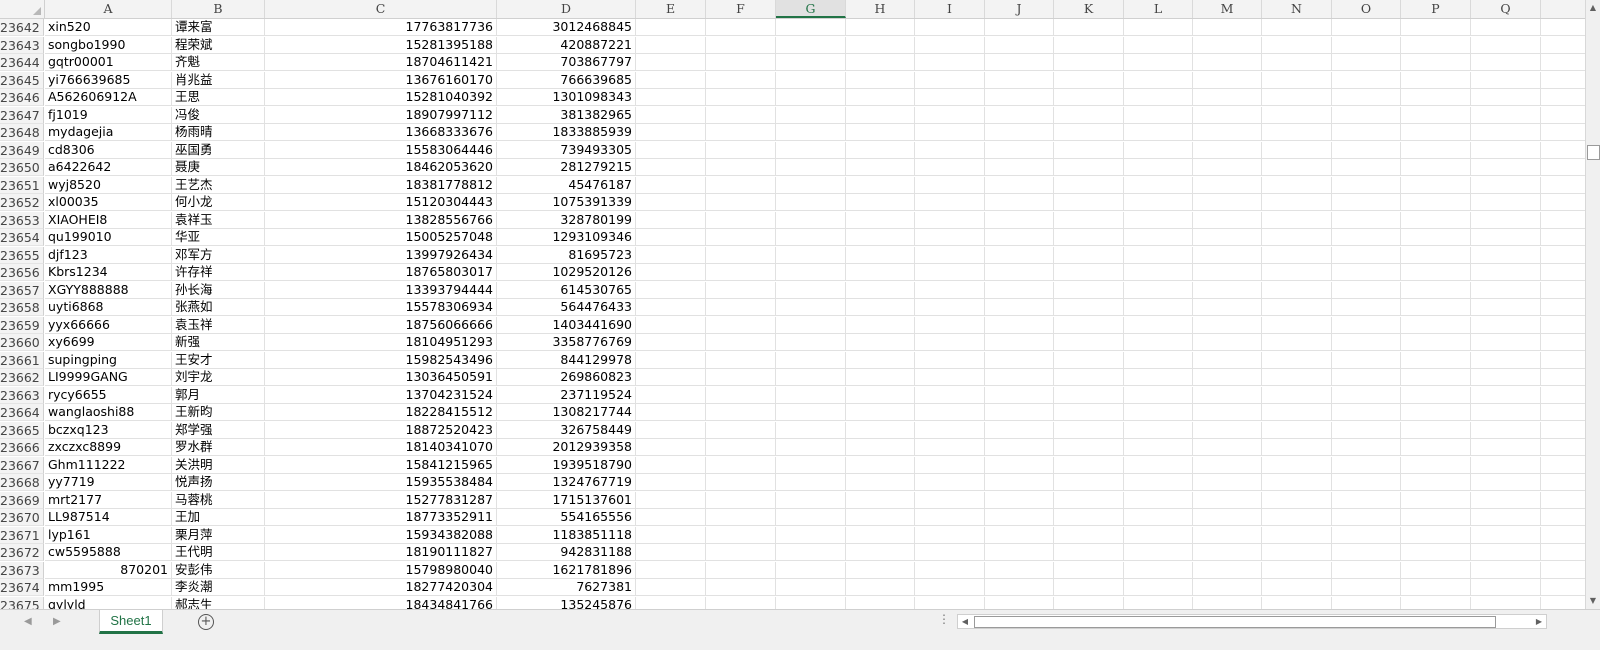  Describe the element at coordinates (566, 552) in the screenshot. I see `cell-d: 942831188` at that location.